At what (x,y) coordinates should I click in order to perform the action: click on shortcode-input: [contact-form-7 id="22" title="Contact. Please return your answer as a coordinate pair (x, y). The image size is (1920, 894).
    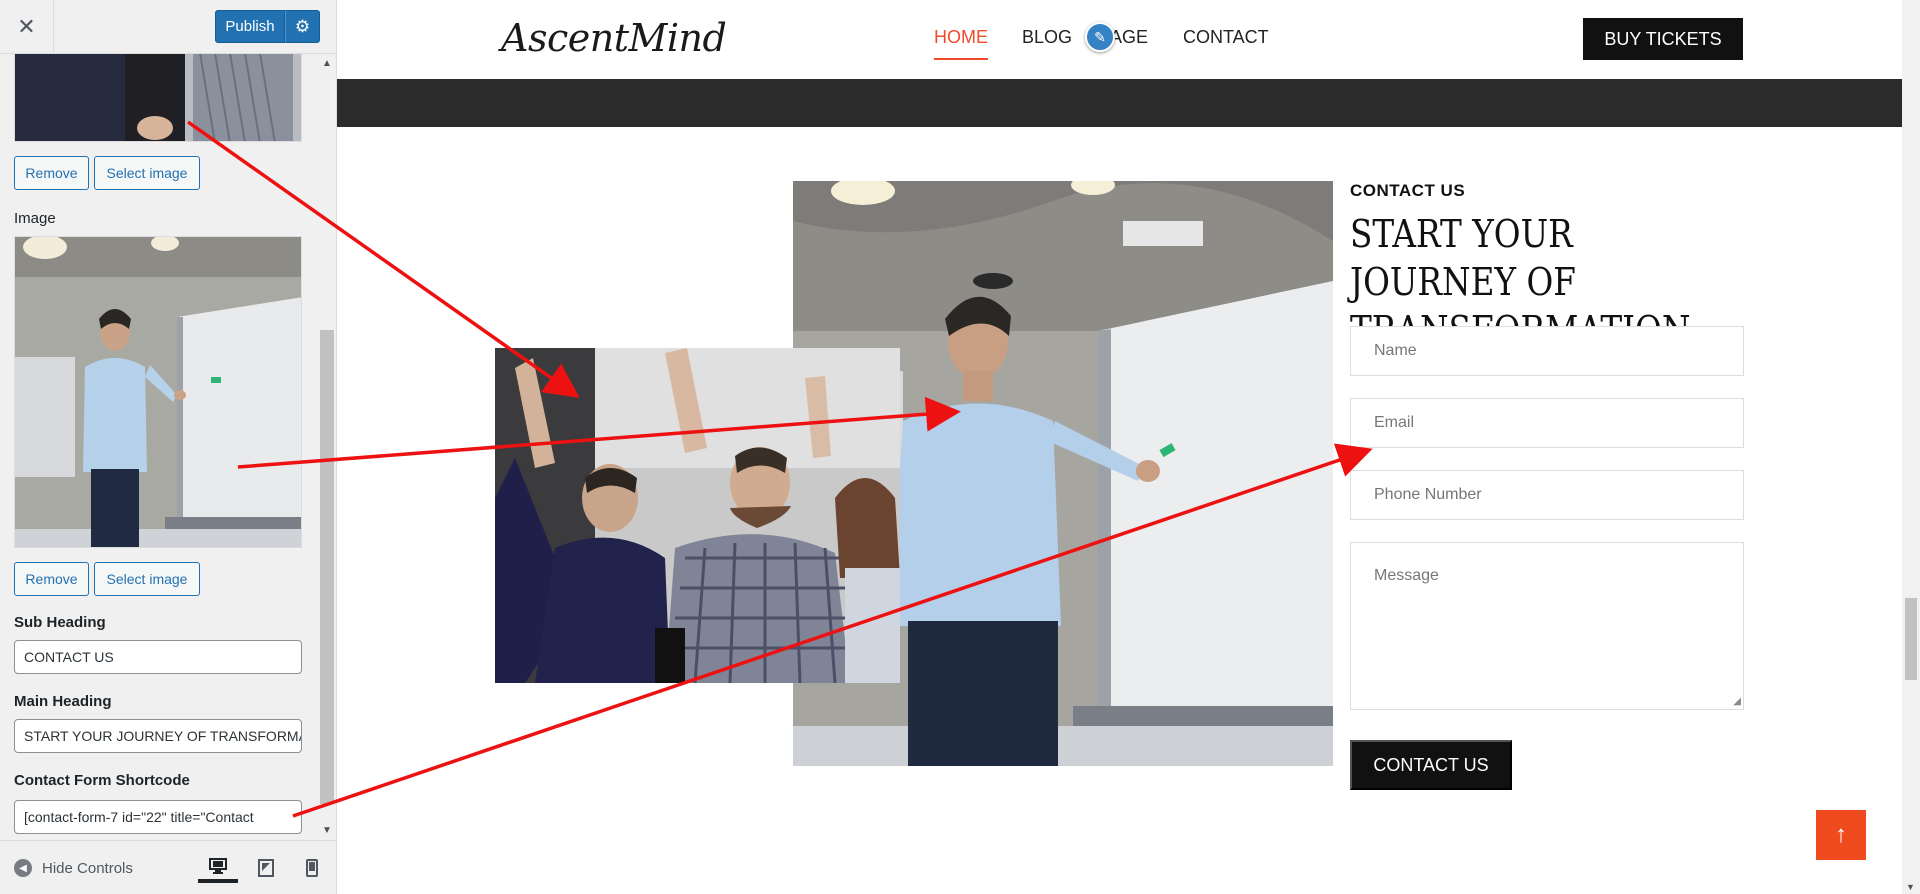
    Looking at the image, I should click on (158, 817).